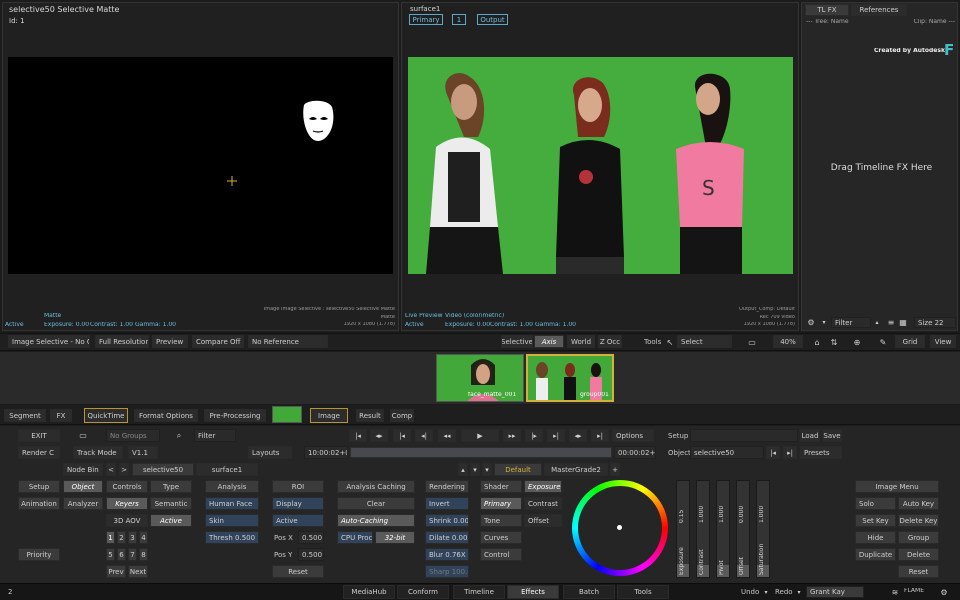 Image resolution: width=960 pixels, height=600 pixels. Describe the element at coordinates (501, 486) in the screenshot. I see `shader-dropdown: Shader` at that location.